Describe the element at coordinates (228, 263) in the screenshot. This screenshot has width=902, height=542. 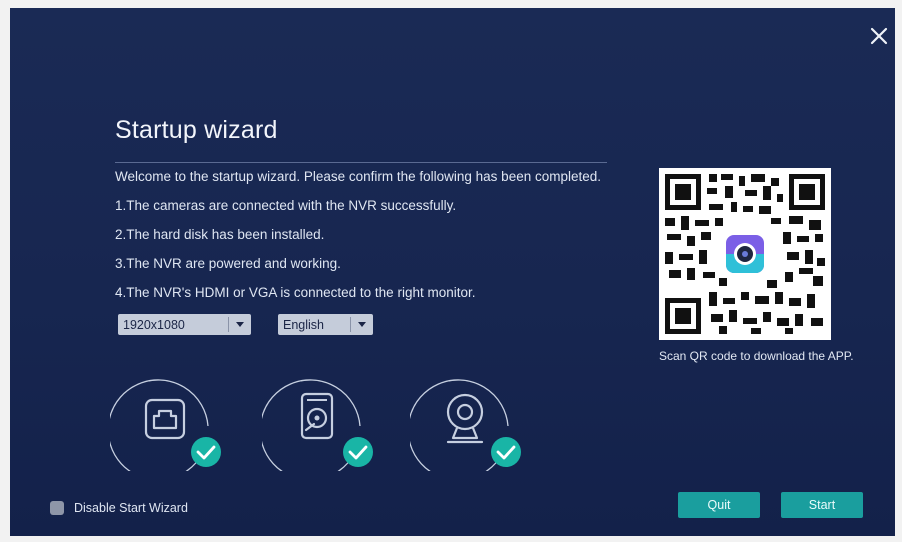
I see `checklist-item-power: 3.The NVR are powered and working.` at that location.